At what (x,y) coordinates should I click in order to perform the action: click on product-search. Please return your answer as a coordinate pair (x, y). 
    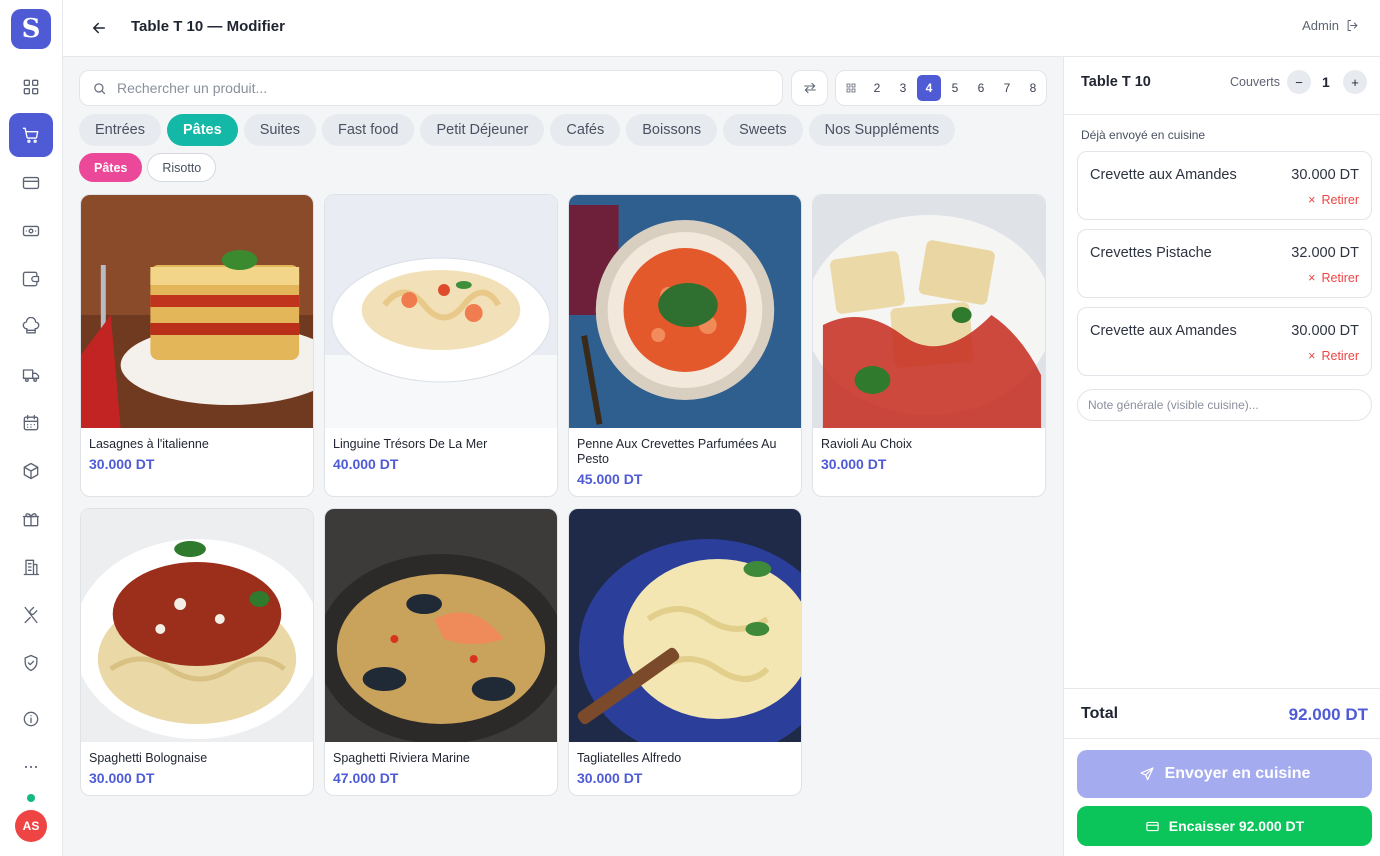
    Looking at the image, I should click on (431, 88).